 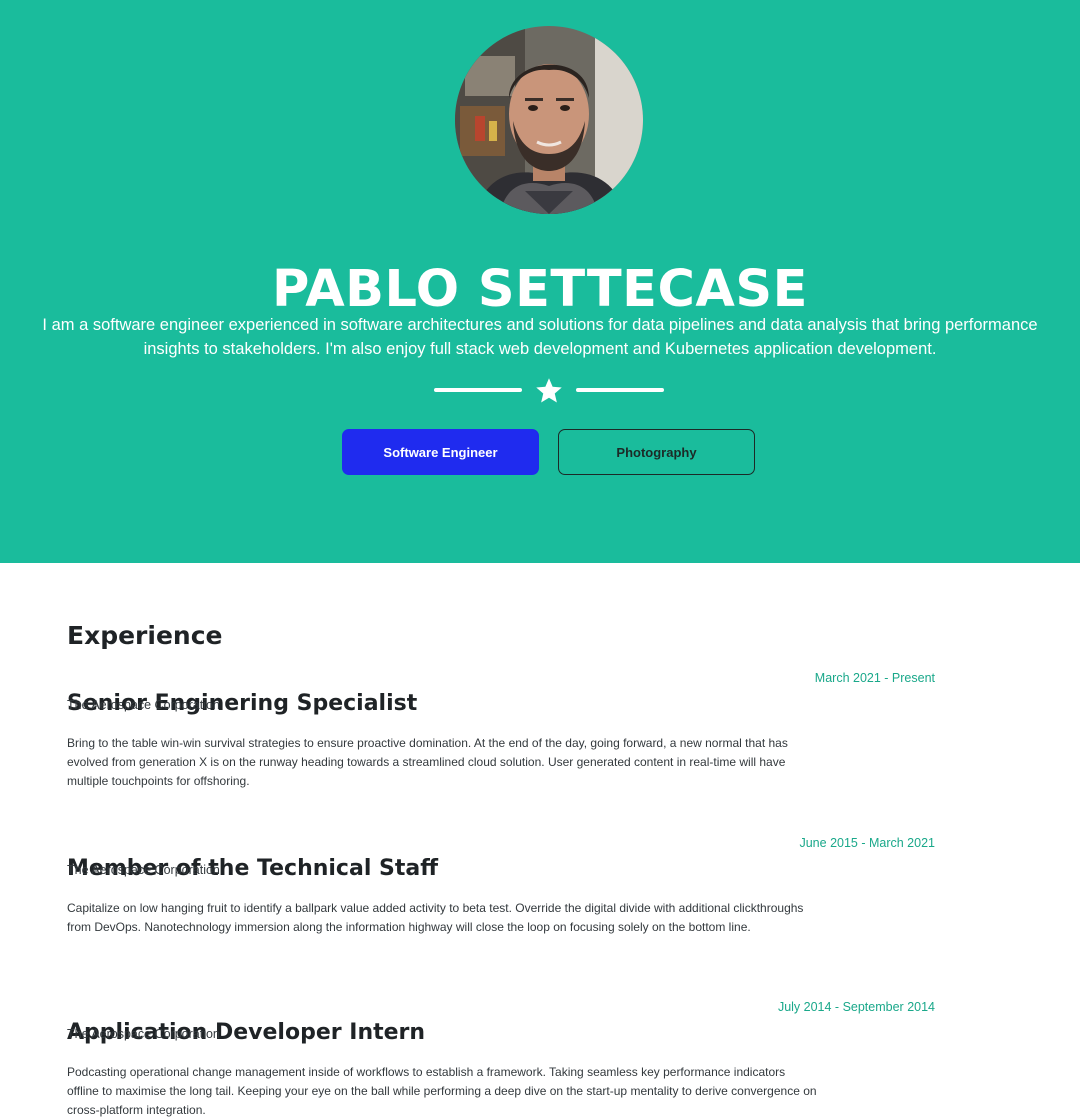 What do you see at coordinates (620, 390) in the screenshot?
I see `divider-line-right` at bounding box center [620, 390].